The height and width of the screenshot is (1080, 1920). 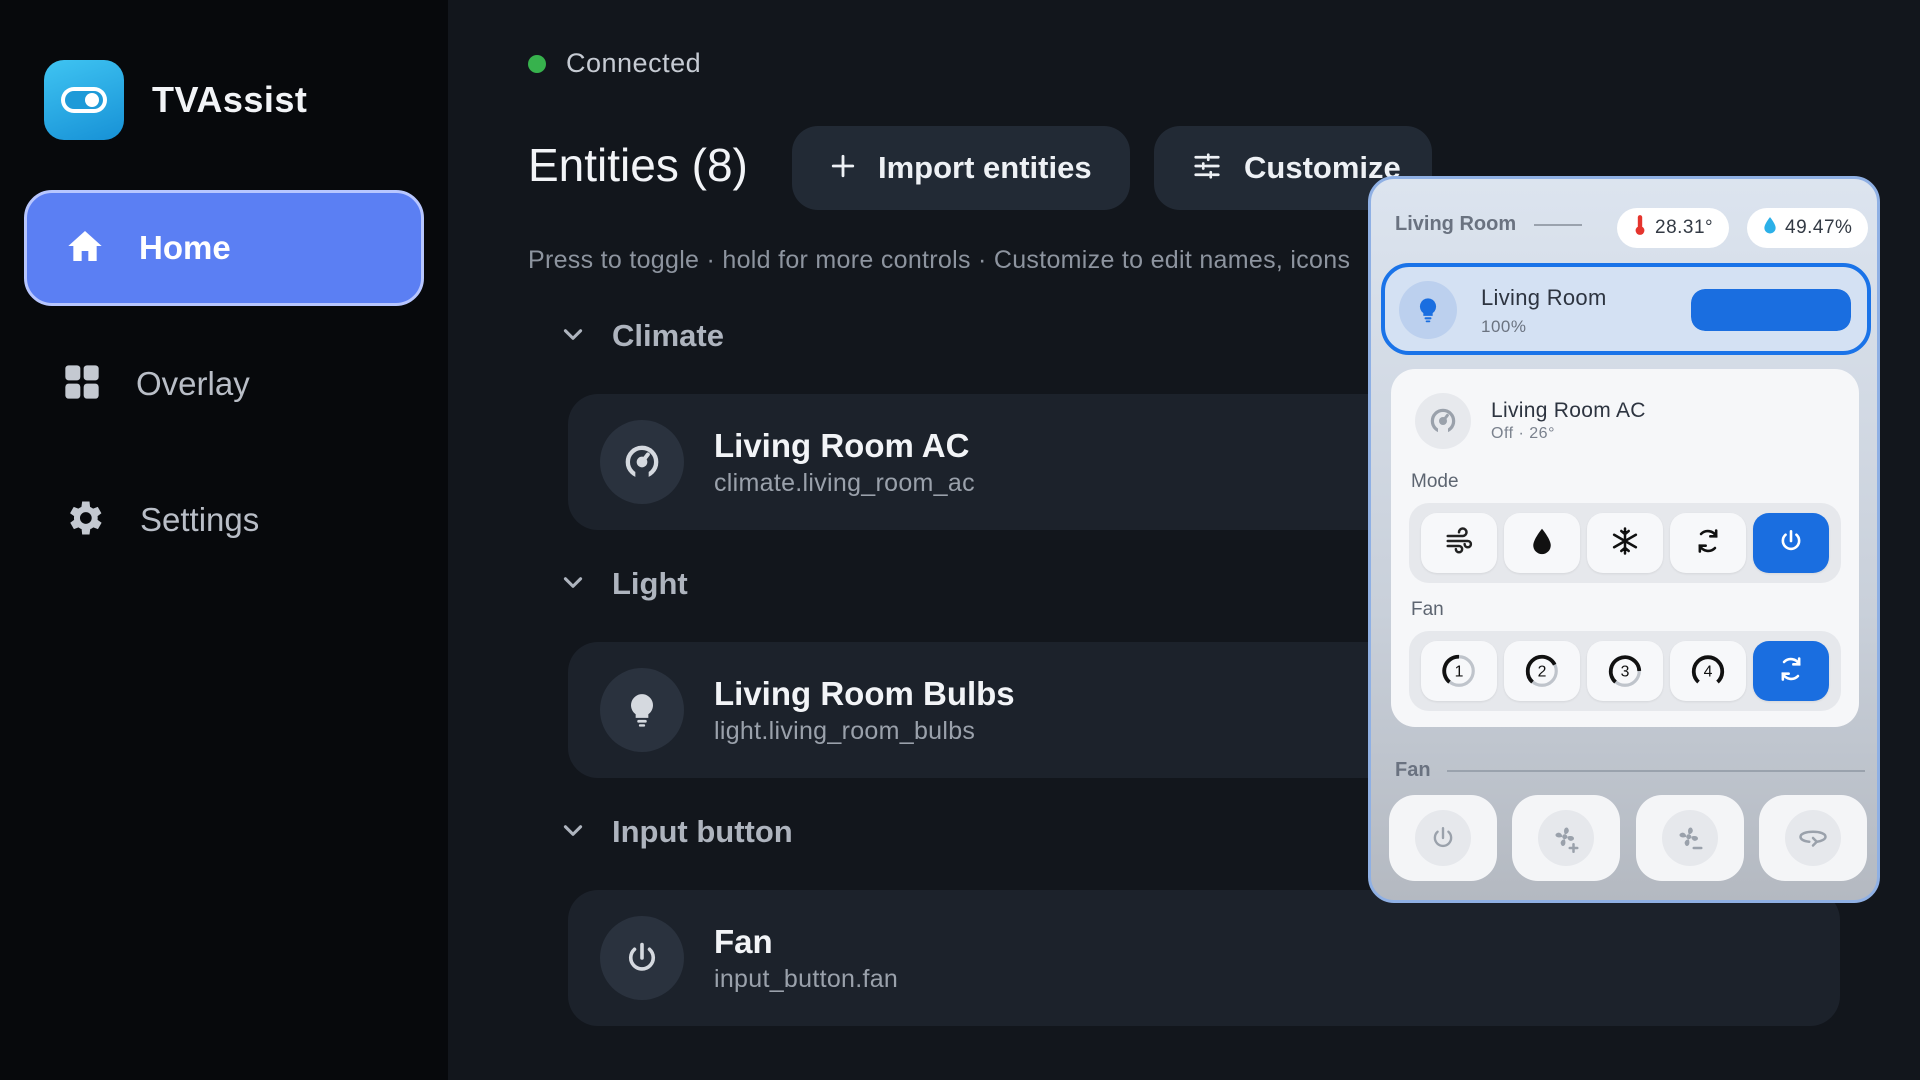 What do you see at coordinates (844, 482) in the screenshot?
I see `entity-id: climate.living_room_ac` at bounding box center [844, 482].